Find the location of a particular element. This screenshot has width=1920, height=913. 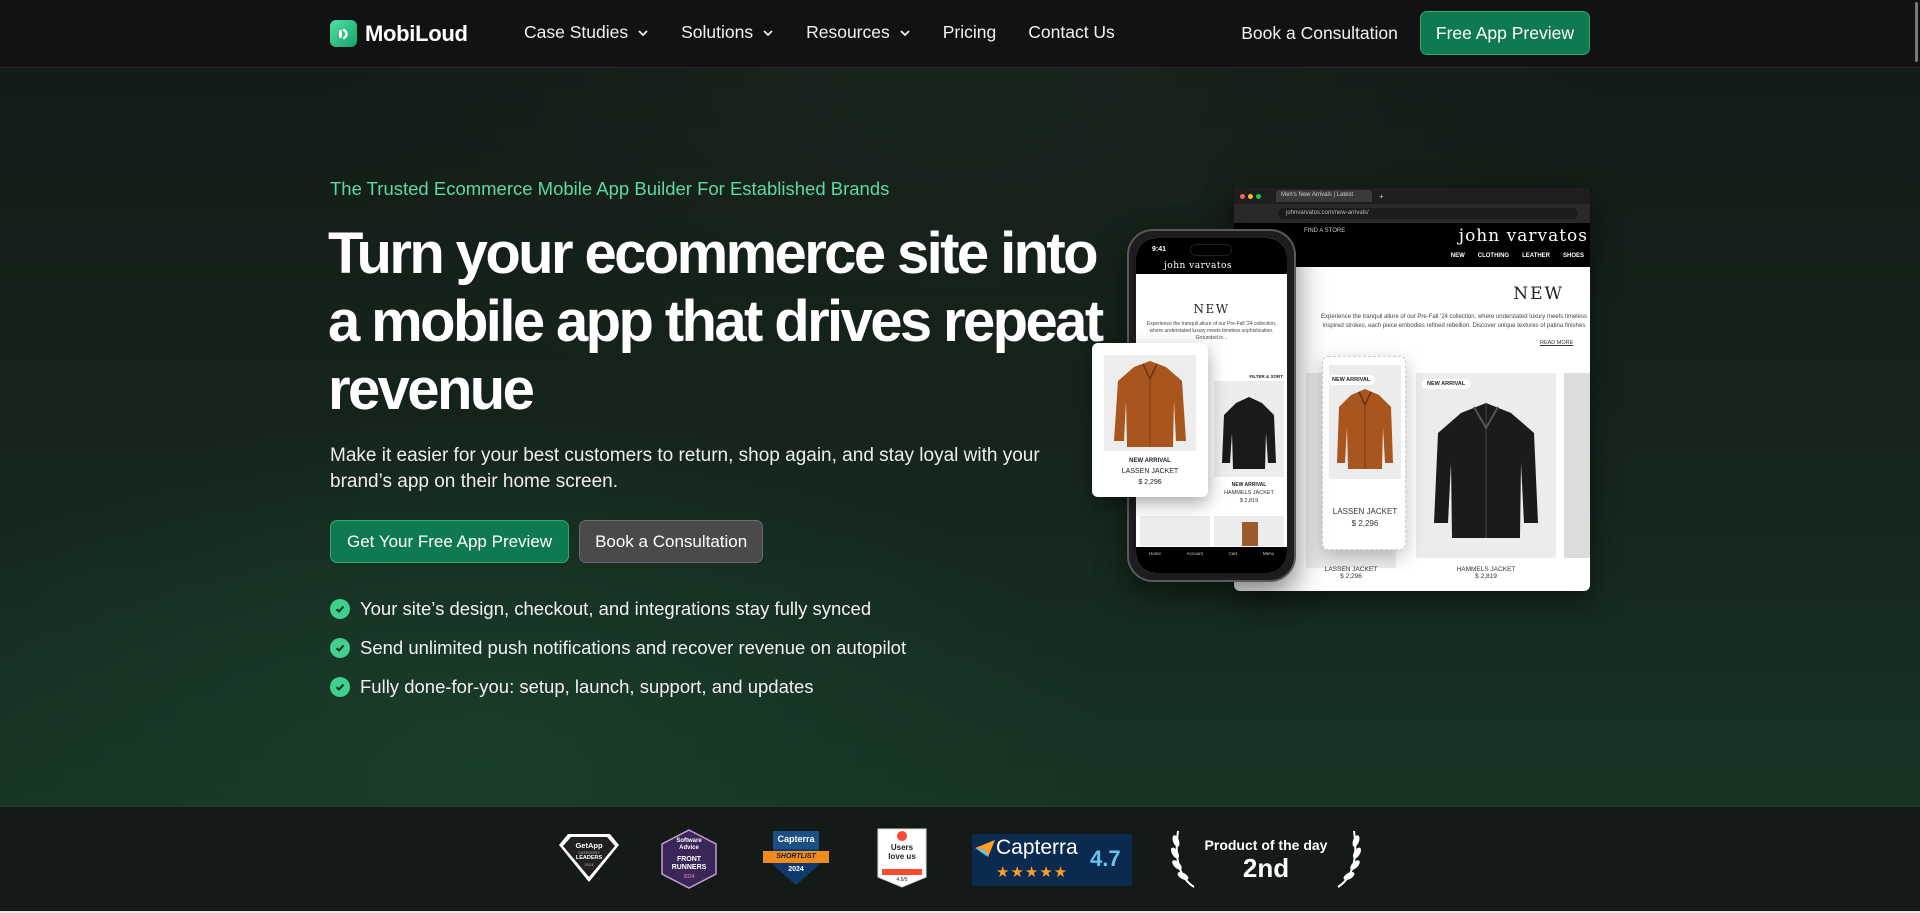

software-advice-line: FRONT is located at coordinates (689, 859).